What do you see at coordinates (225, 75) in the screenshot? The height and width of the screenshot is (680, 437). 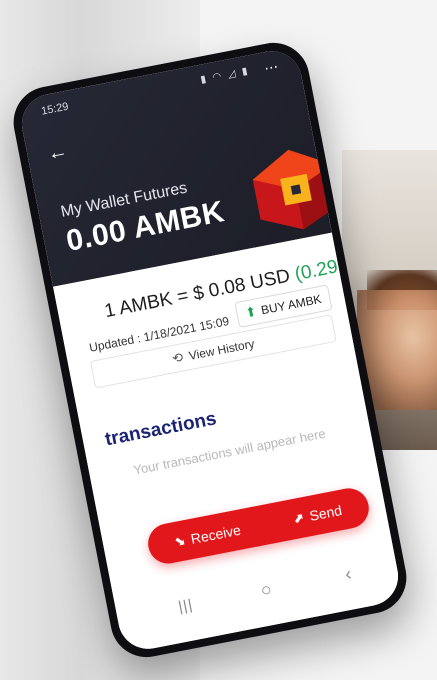 I see `status-icons: ▮ ◠ ◿ ▮` at bounding box center [225, 75].